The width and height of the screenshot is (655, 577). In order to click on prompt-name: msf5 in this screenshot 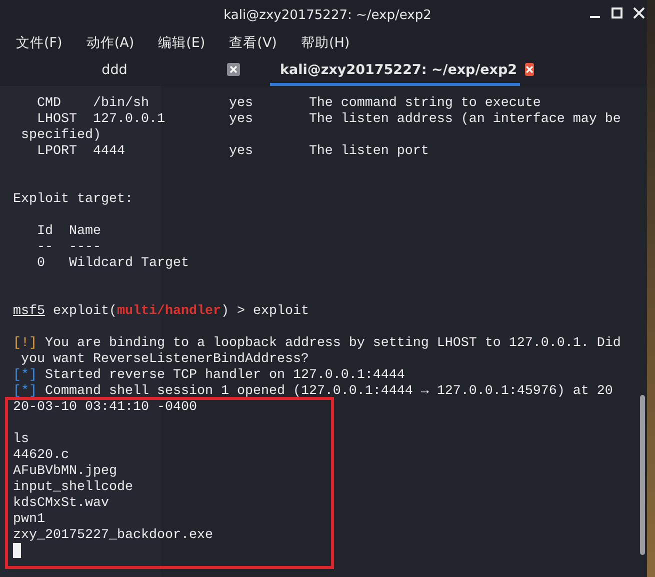, I will do `click(29, 311)`.